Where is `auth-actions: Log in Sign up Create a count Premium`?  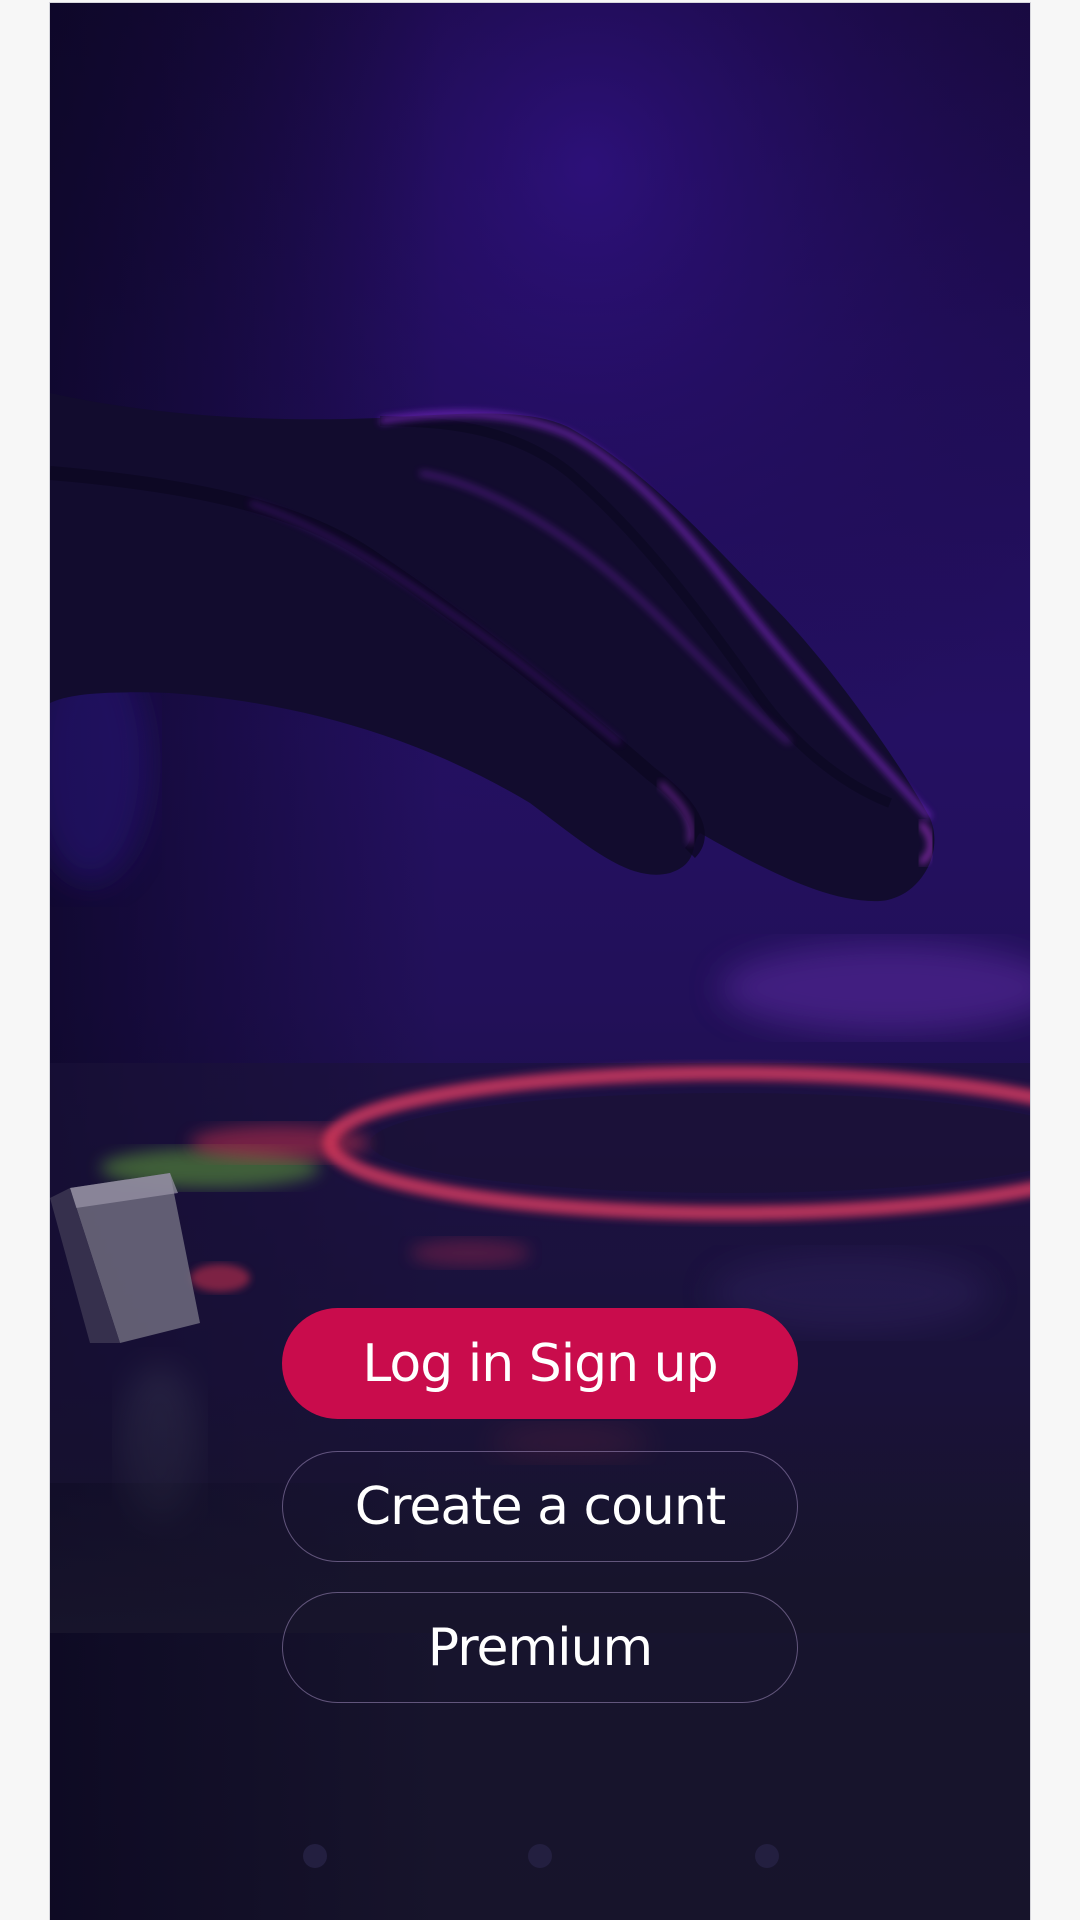 auth-actions: Log in Sign up Create a count Premium is located at coordinates (540, 1505).